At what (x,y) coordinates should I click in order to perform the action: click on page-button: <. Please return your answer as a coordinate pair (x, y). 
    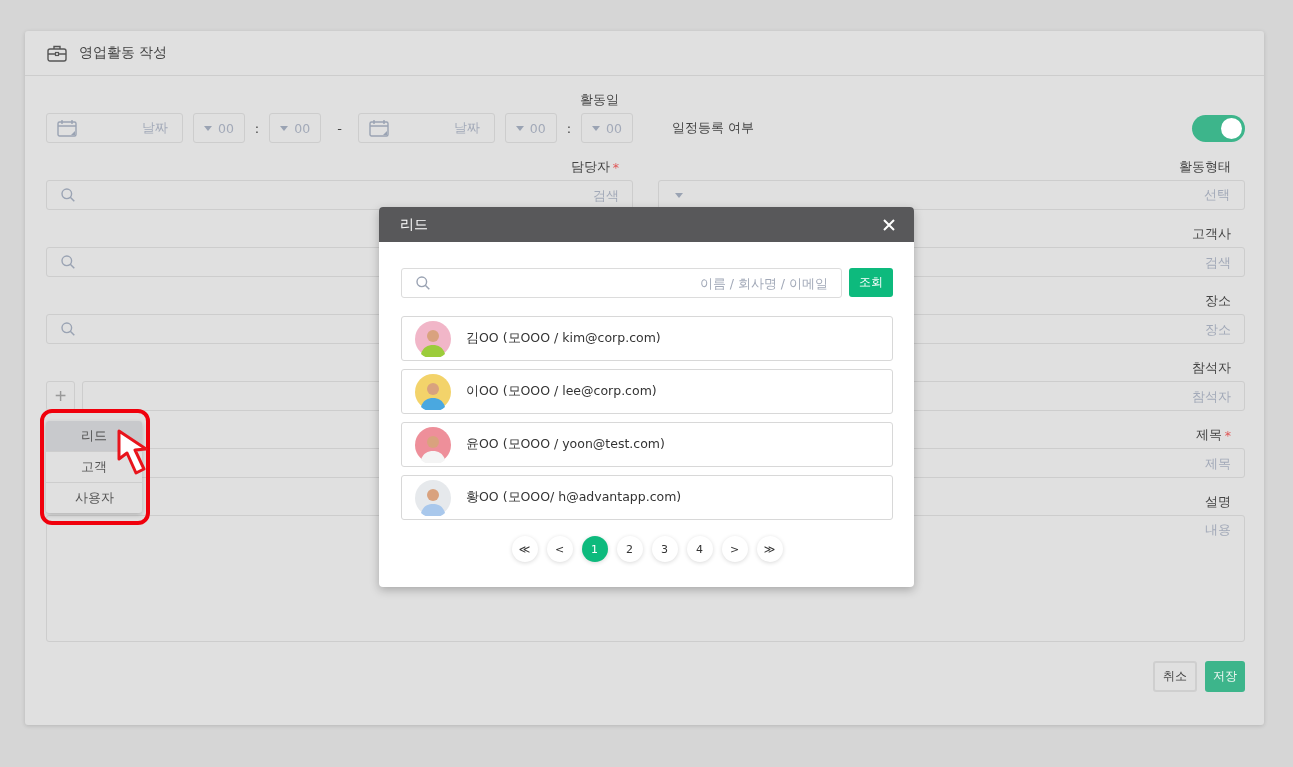
    Looking at the image, I should click on (559, 549).